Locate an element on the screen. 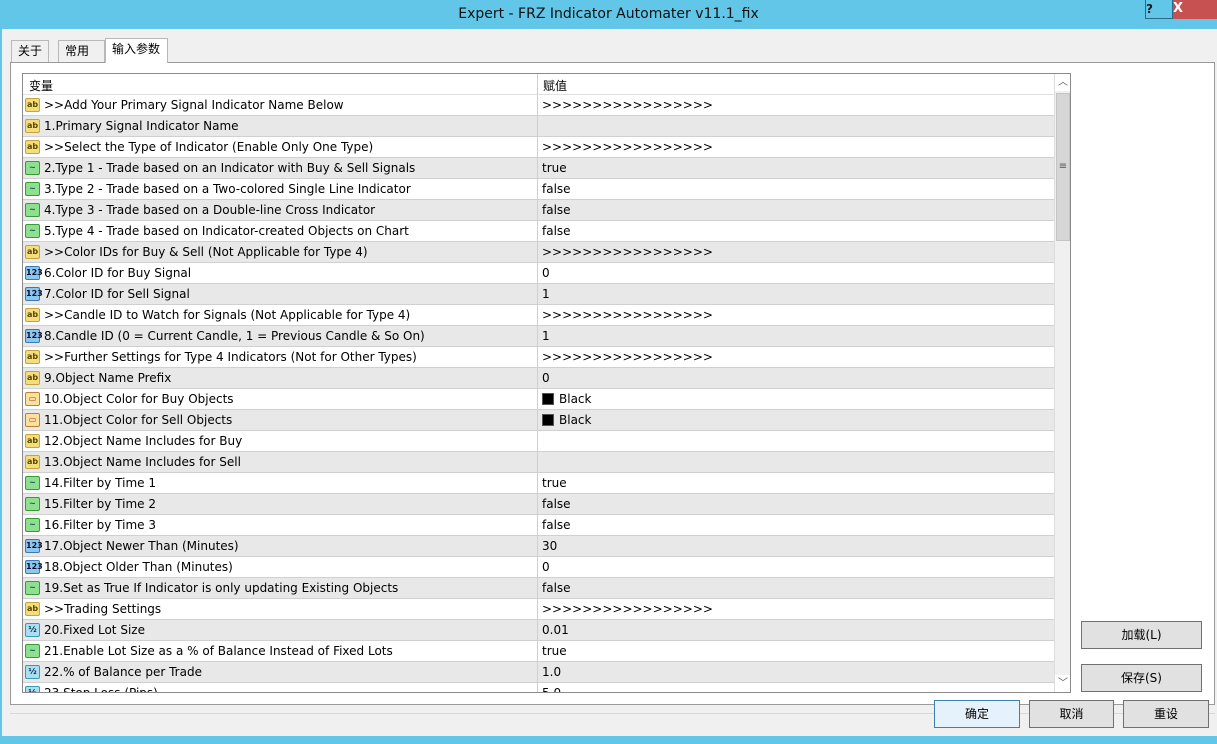 Image resolution: width=1217 pixels, height=744 pixels. table-row: ½ 22.% of Balance per Trade 1.0 is located at coordinates (538, 672).